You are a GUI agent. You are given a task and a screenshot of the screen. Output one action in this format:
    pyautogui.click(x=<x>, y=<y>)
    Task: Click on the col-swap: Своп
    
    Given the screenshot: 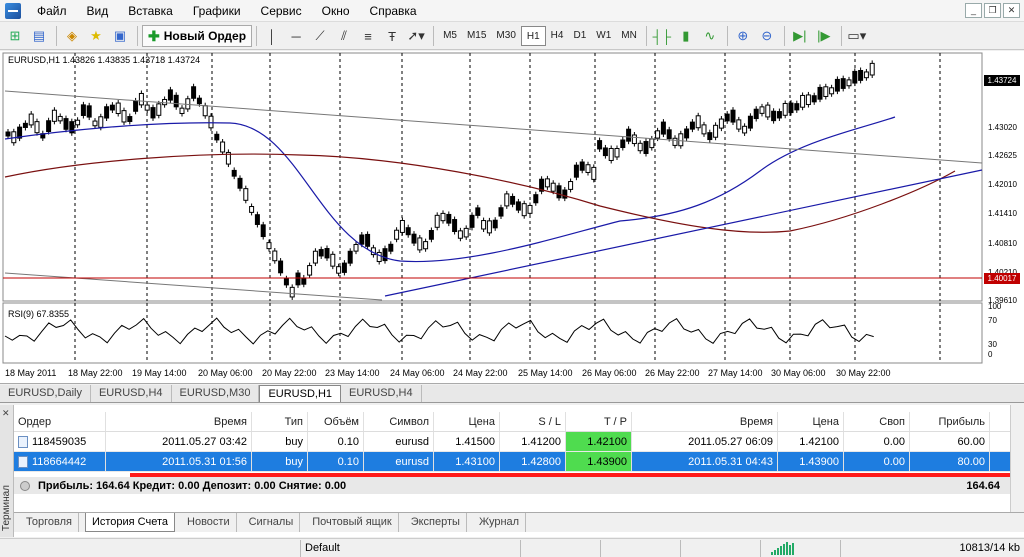 What is the action you would take?
    pyautogui.click(x=877, y=421)
    